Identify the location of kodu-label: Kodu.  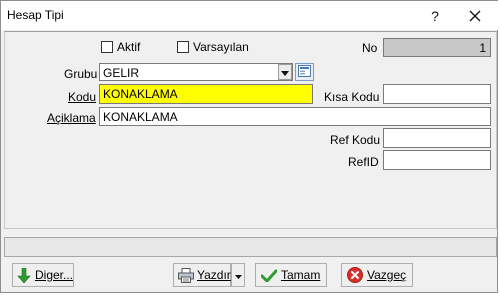
(82, 97).